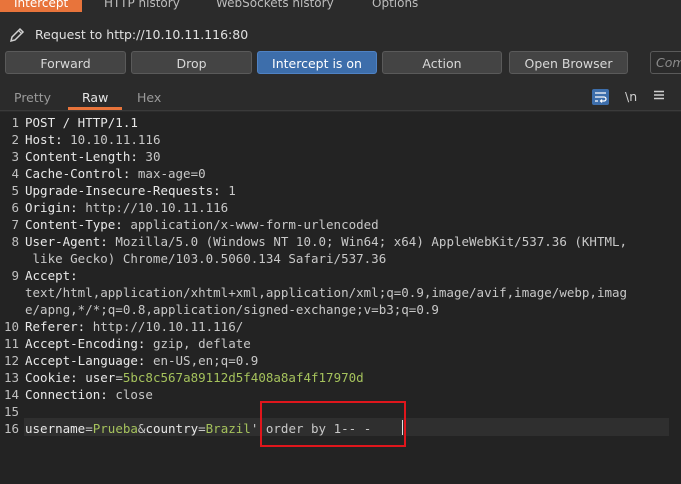 Image resolution: width=681 pixels, height=484 pixels. What do you see at coordinates (15, 190) in the screenshot?
I see `line-number: 5` at bounding box center [15, 190].